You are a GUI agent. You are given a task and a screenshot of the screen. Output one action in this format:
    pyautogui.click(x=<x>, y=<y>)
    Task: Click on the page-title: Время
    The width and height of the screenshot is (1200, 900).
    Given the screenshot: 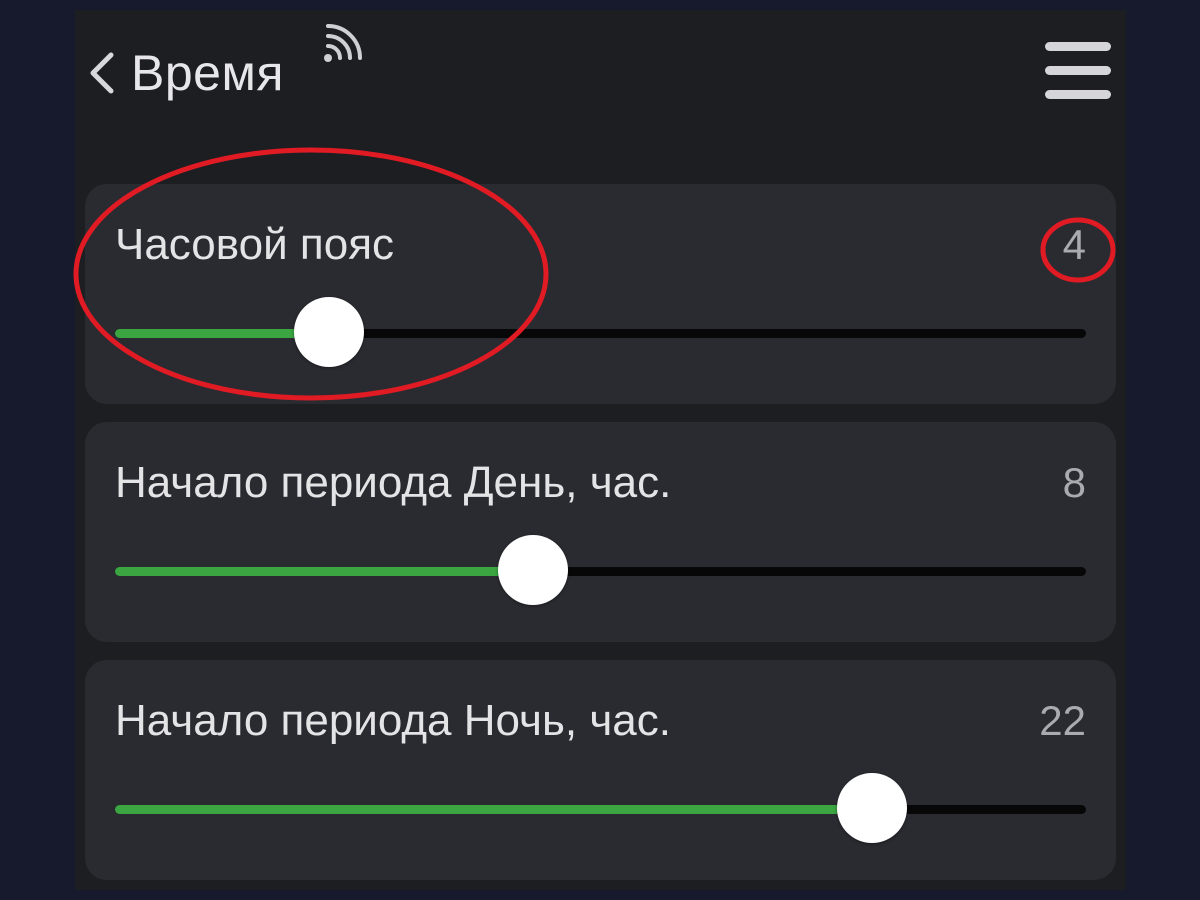 What is the action you would take?
    pyautogui.click(x=207, y=73)
    